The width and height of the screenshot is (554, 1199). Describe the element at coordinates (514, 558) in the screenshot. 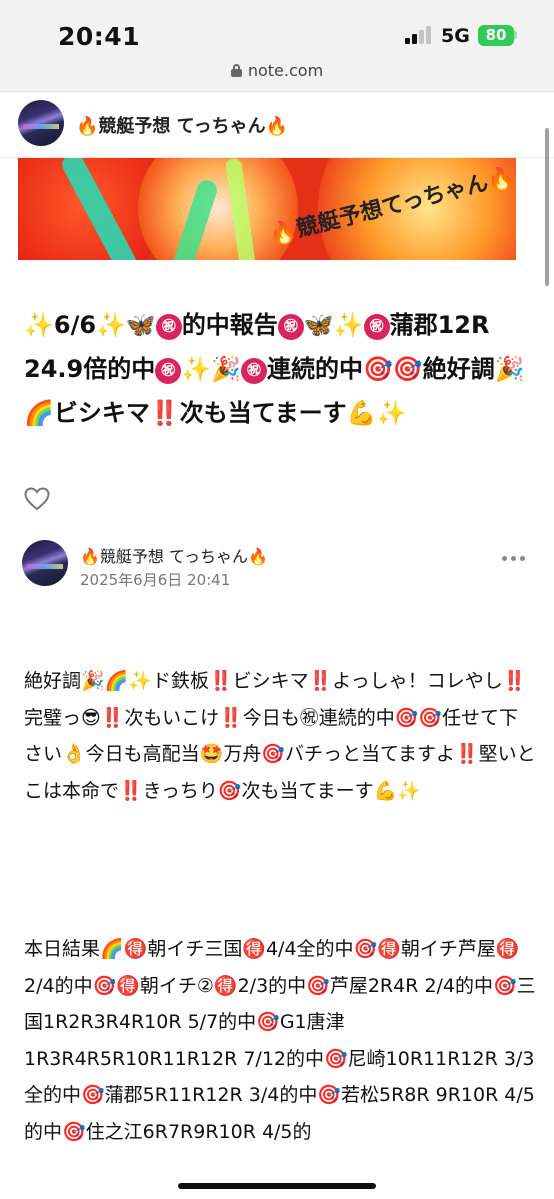

I see `more-icon` at that location.